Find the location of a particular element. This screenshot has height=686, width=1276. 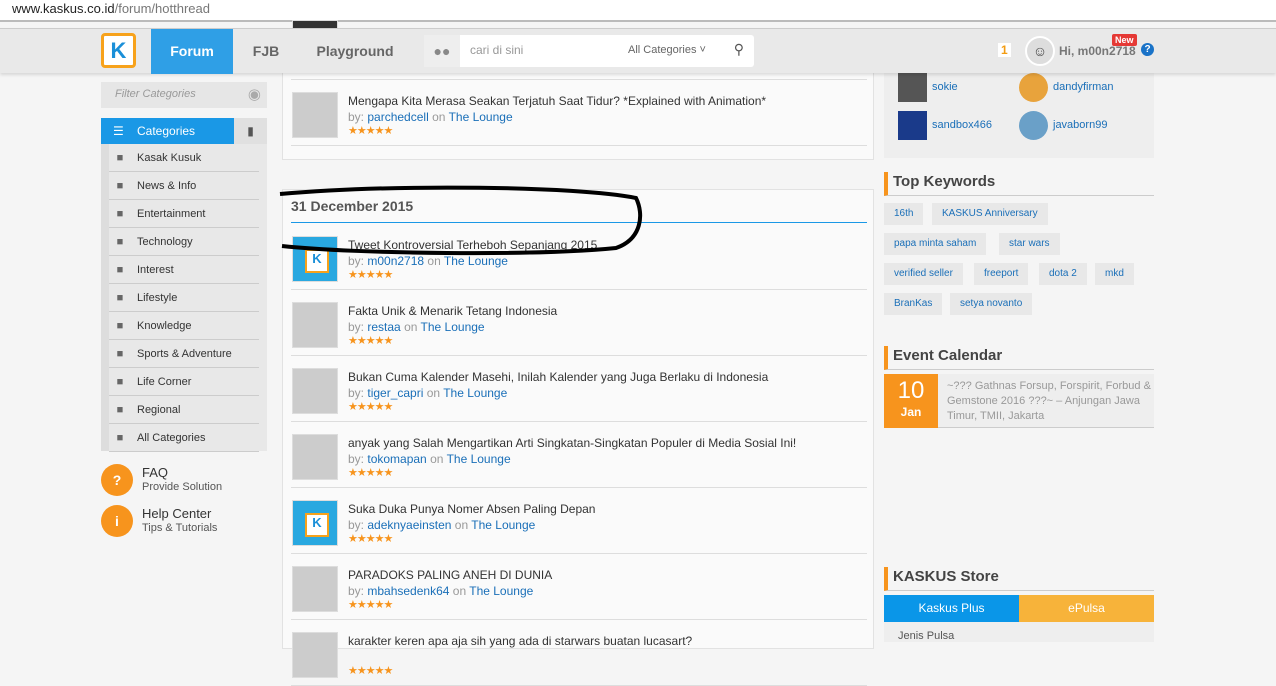

keyword-tag: mkd is located at coordinates (1114, 274).